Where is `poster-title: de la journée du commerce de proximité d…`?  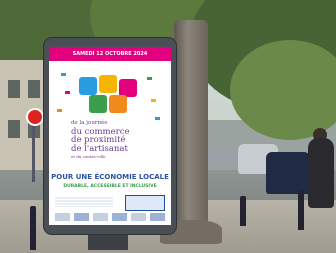
poster-title: de la journée du commerce de proximité d… is located at coordinates (119, 140).